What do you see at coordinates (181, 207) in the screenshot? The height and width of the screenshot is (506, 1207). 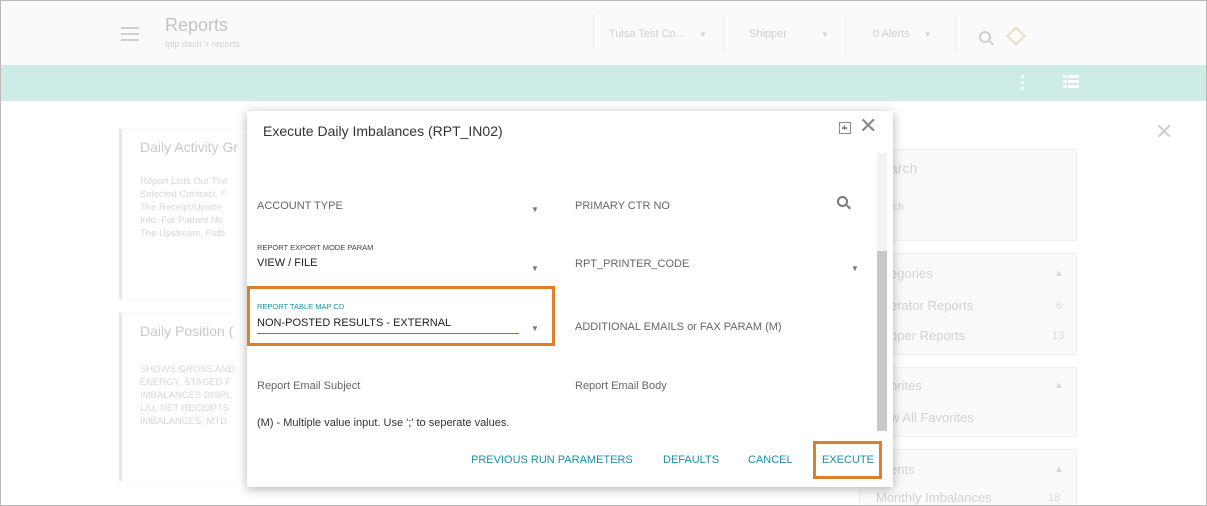 I see `report-card-description: The Receipt/Upstre` at bounding box center [181, 207].